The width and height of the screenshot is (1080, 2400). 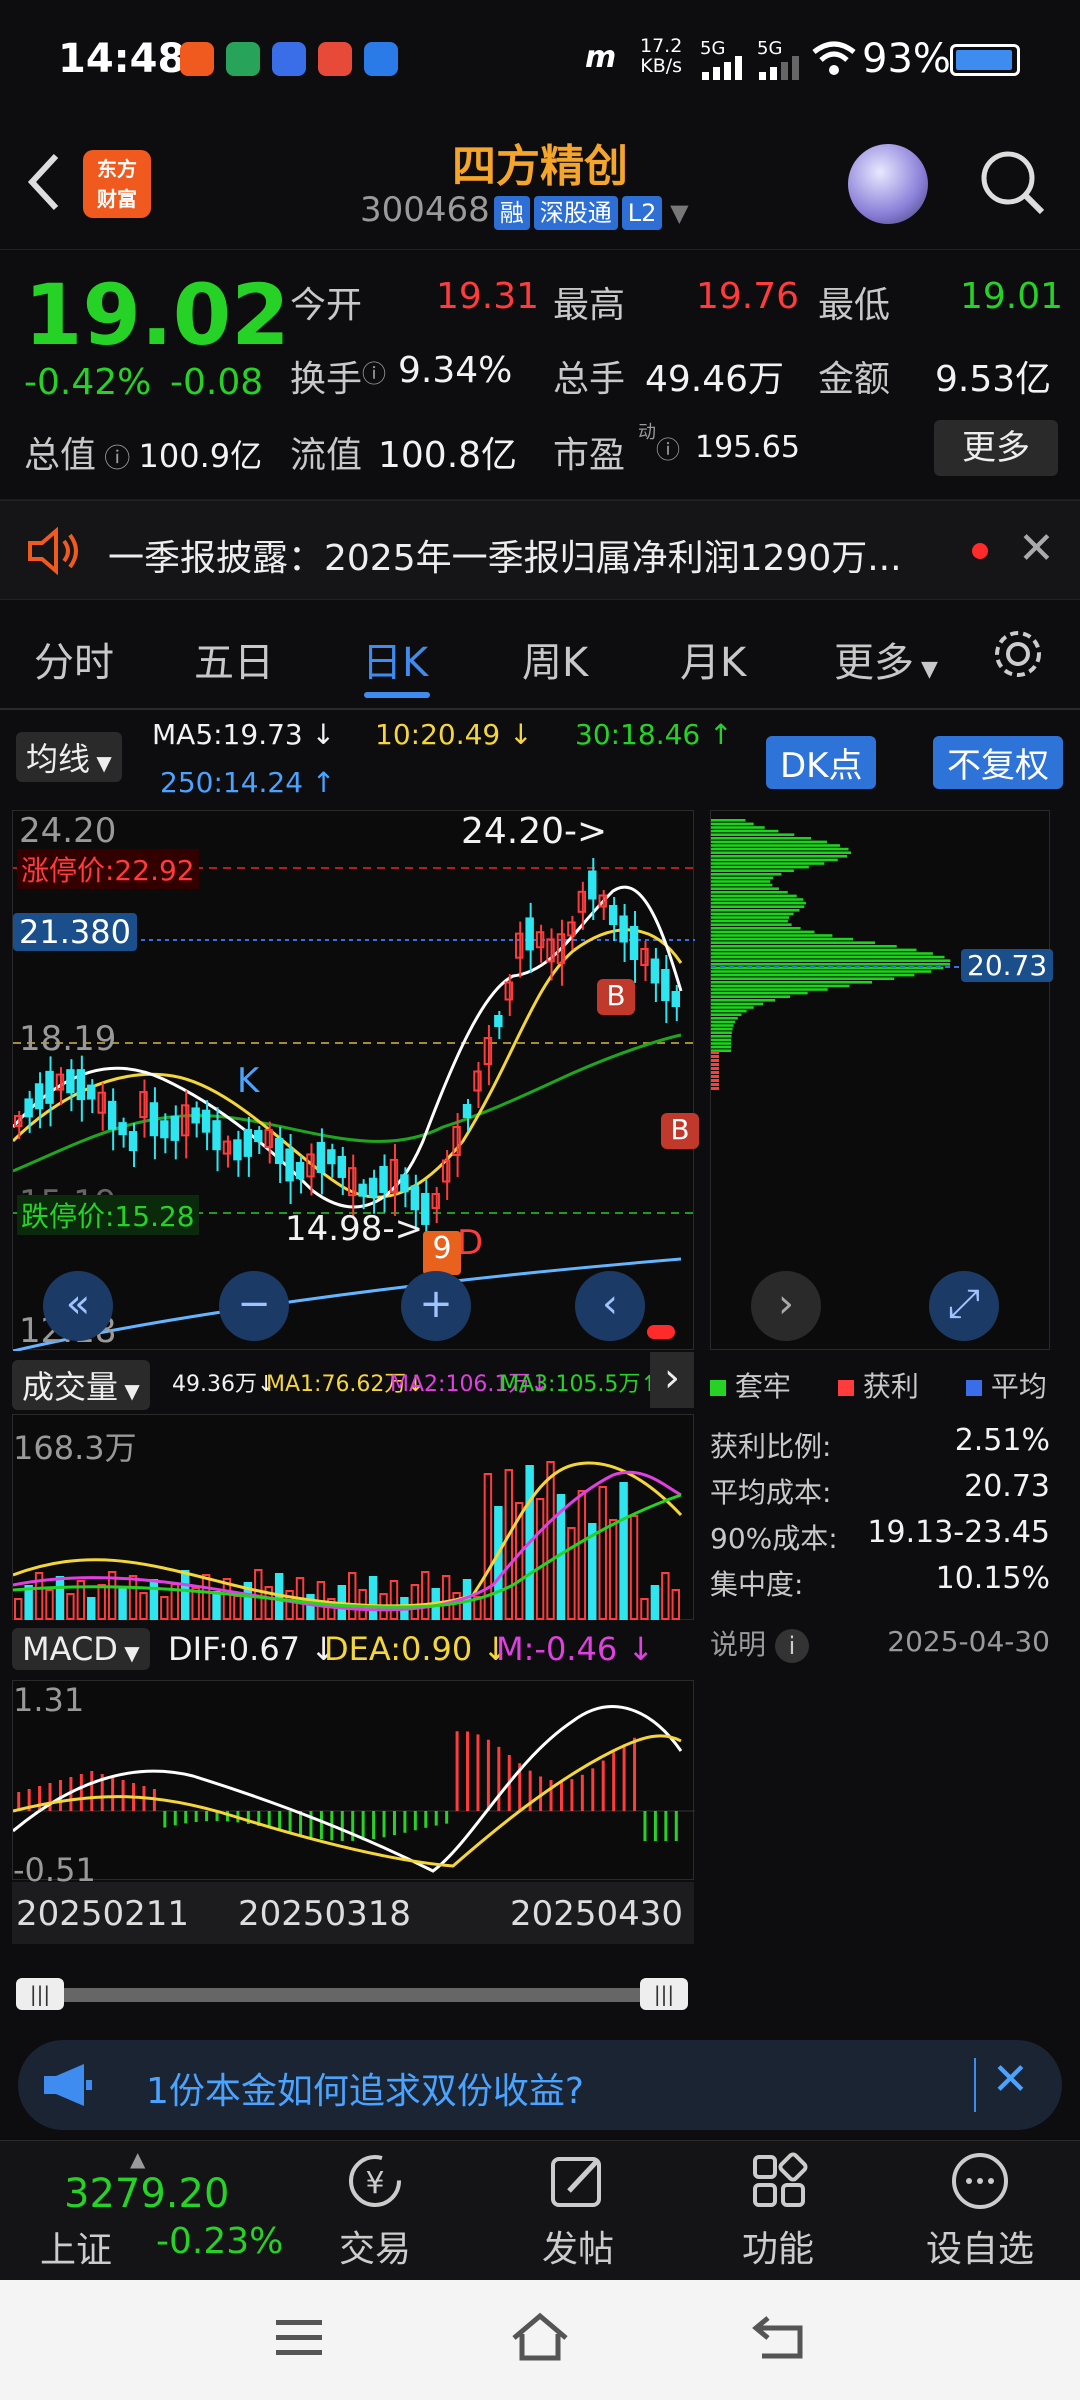 I want to click on volume-selector: 成交量 ▼, so click(x=81, y=1385).